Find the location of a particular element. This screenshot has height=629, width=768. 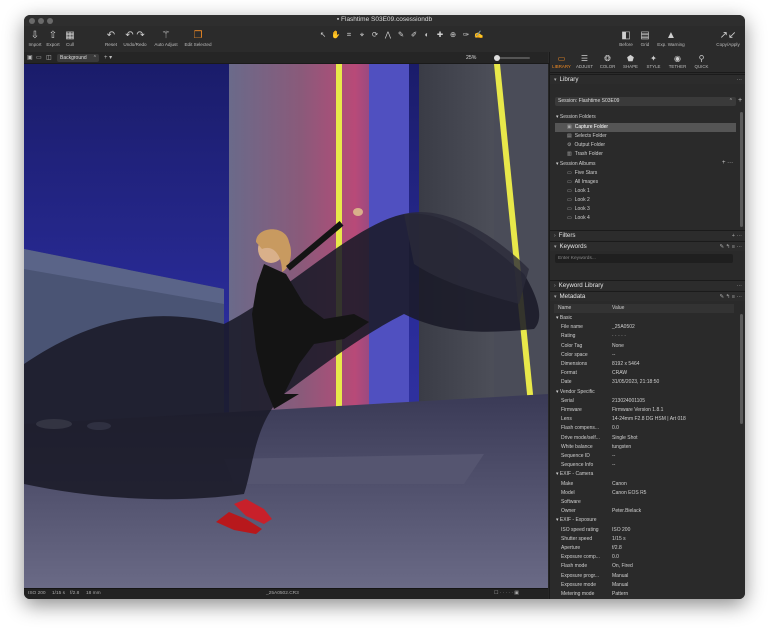

metadata-row: Format CRAW is located at coordinates (645, 373).